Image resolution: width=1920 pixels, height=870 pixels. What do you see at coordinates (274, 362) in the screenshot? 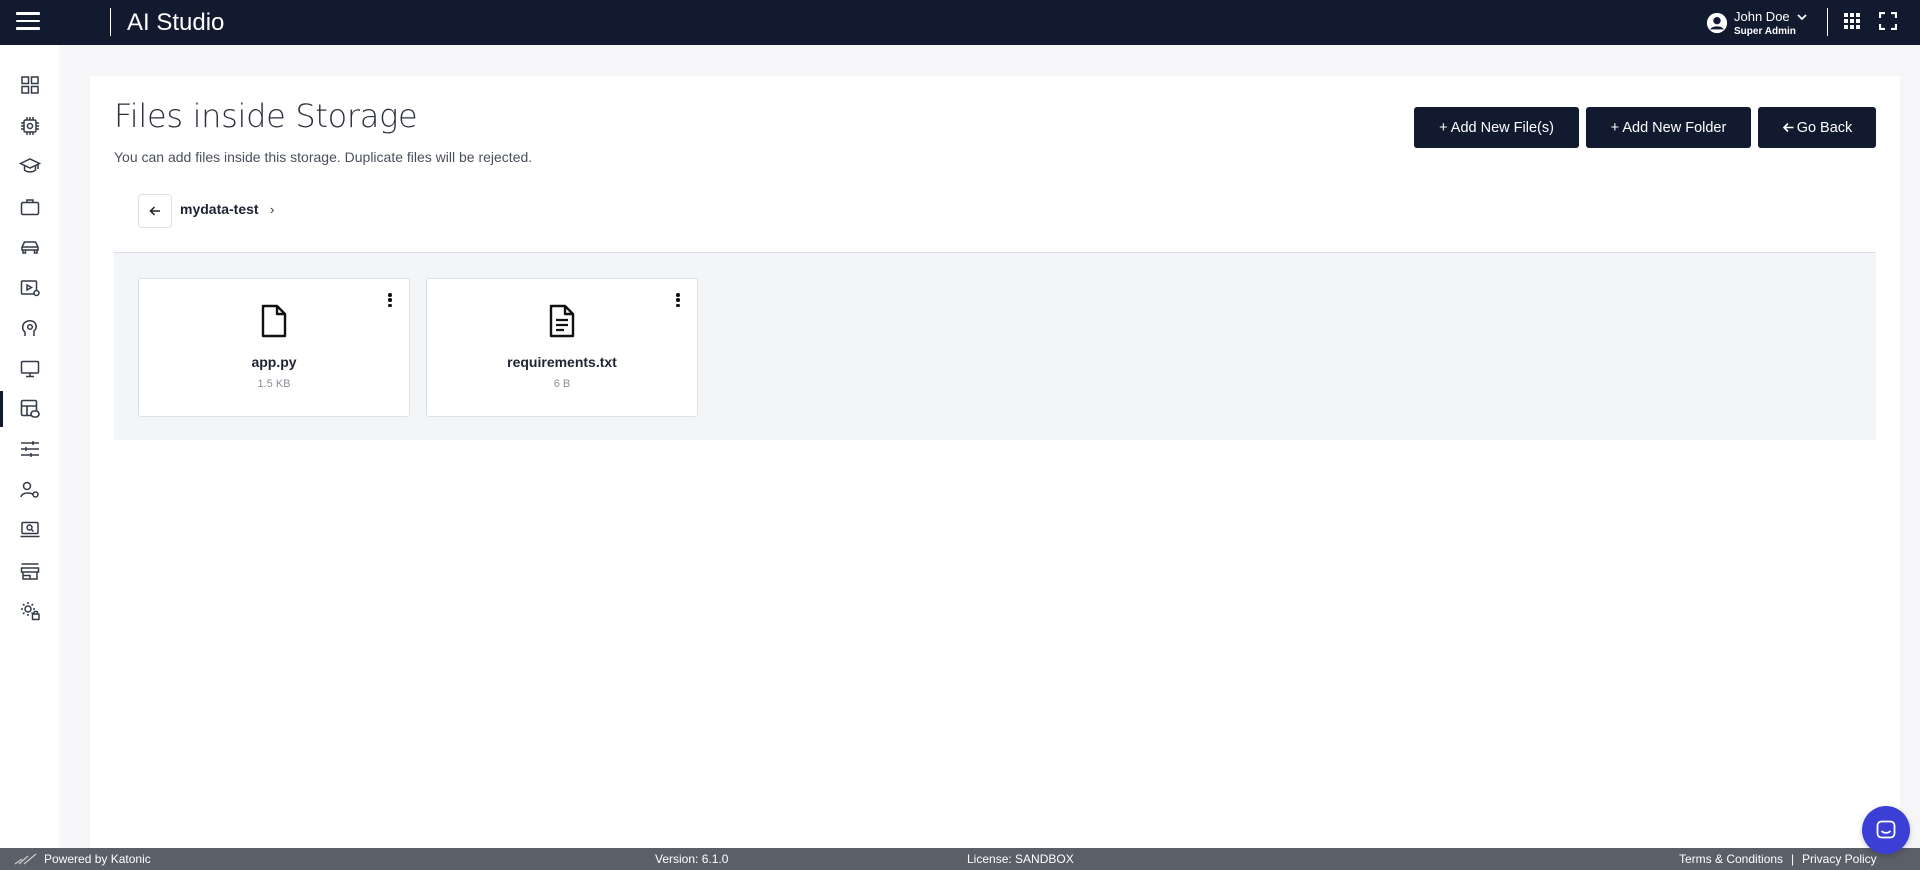
I see `file-name: app.py` at bounding box center [274, 362].